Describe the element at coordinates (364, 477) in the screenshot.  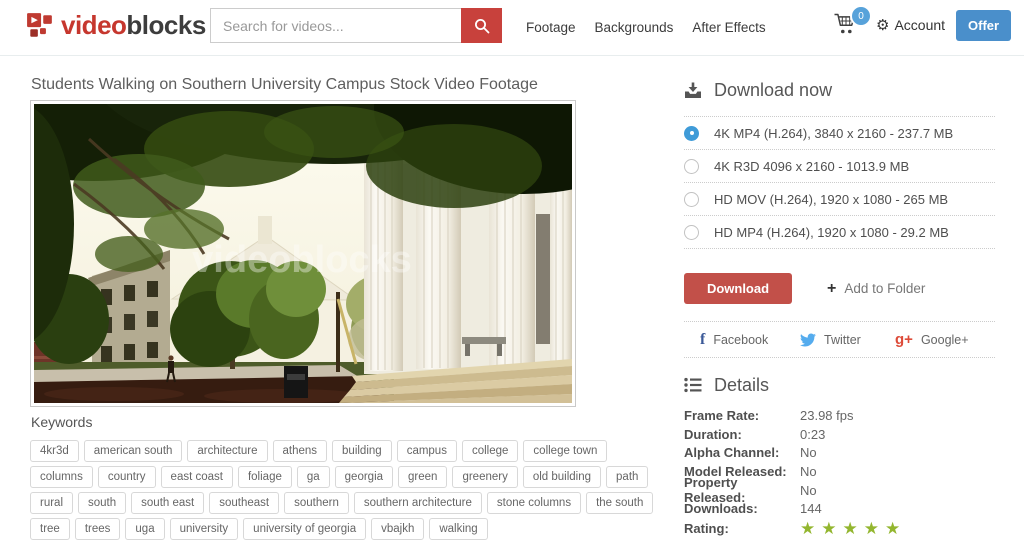
I see `keyword-tag: georgia` at that location.